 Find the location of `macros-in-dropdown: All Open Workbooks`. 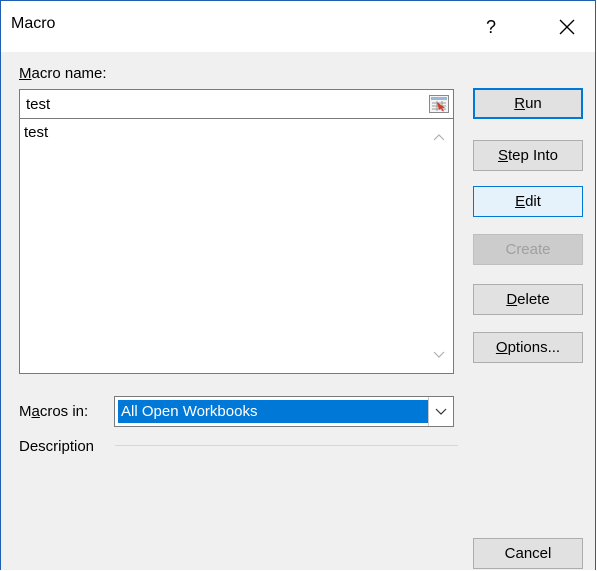

macros-in-dropdown: All Open Workbooks is located at coordinates (284, 411).